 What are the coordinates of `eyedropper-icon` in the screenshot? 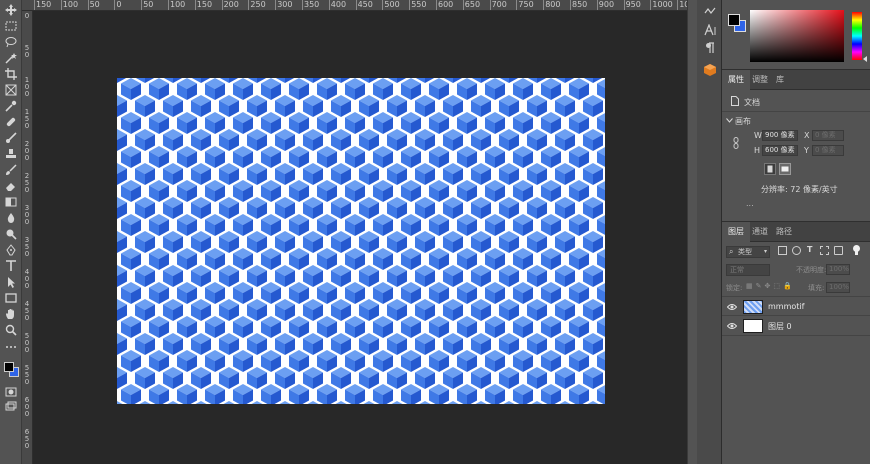 It's located at (11, 106).